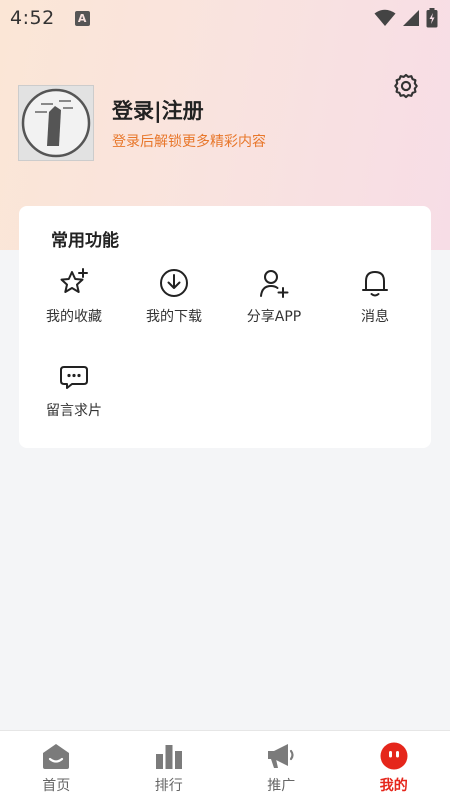 Image resolution: width=450 pixels, height=800 pixels. Describe the element at coordinates (32, 18) in the screenshot. I see `status-time: 4:52` at that location.